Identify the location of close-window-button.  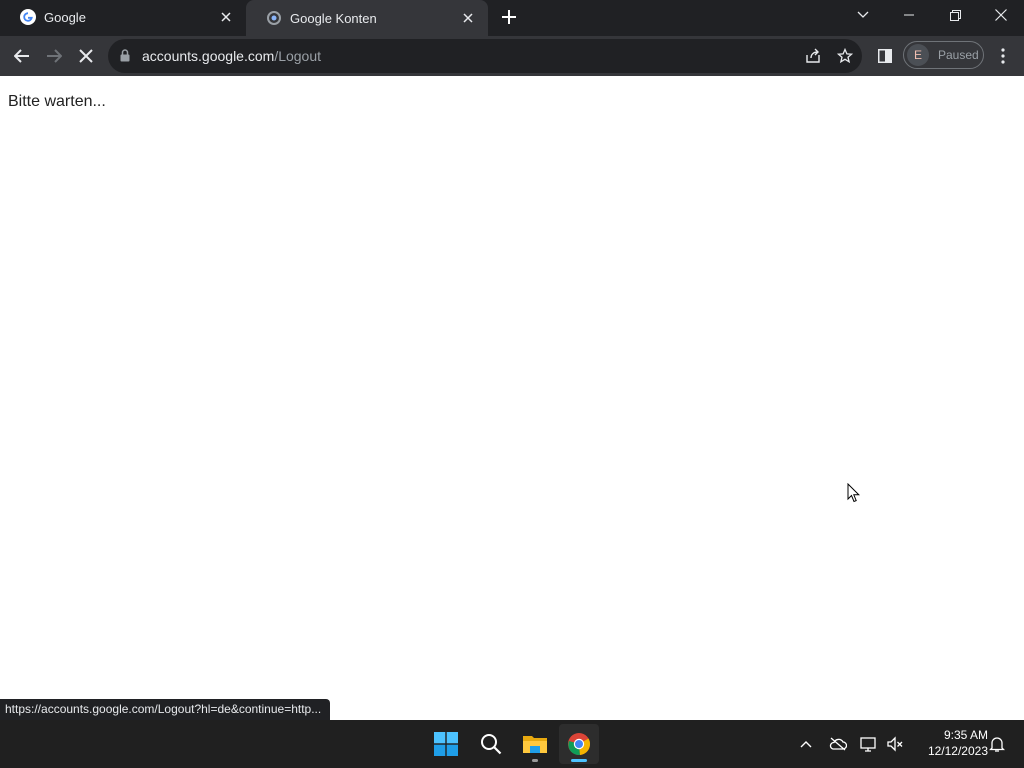
(1001, 15).